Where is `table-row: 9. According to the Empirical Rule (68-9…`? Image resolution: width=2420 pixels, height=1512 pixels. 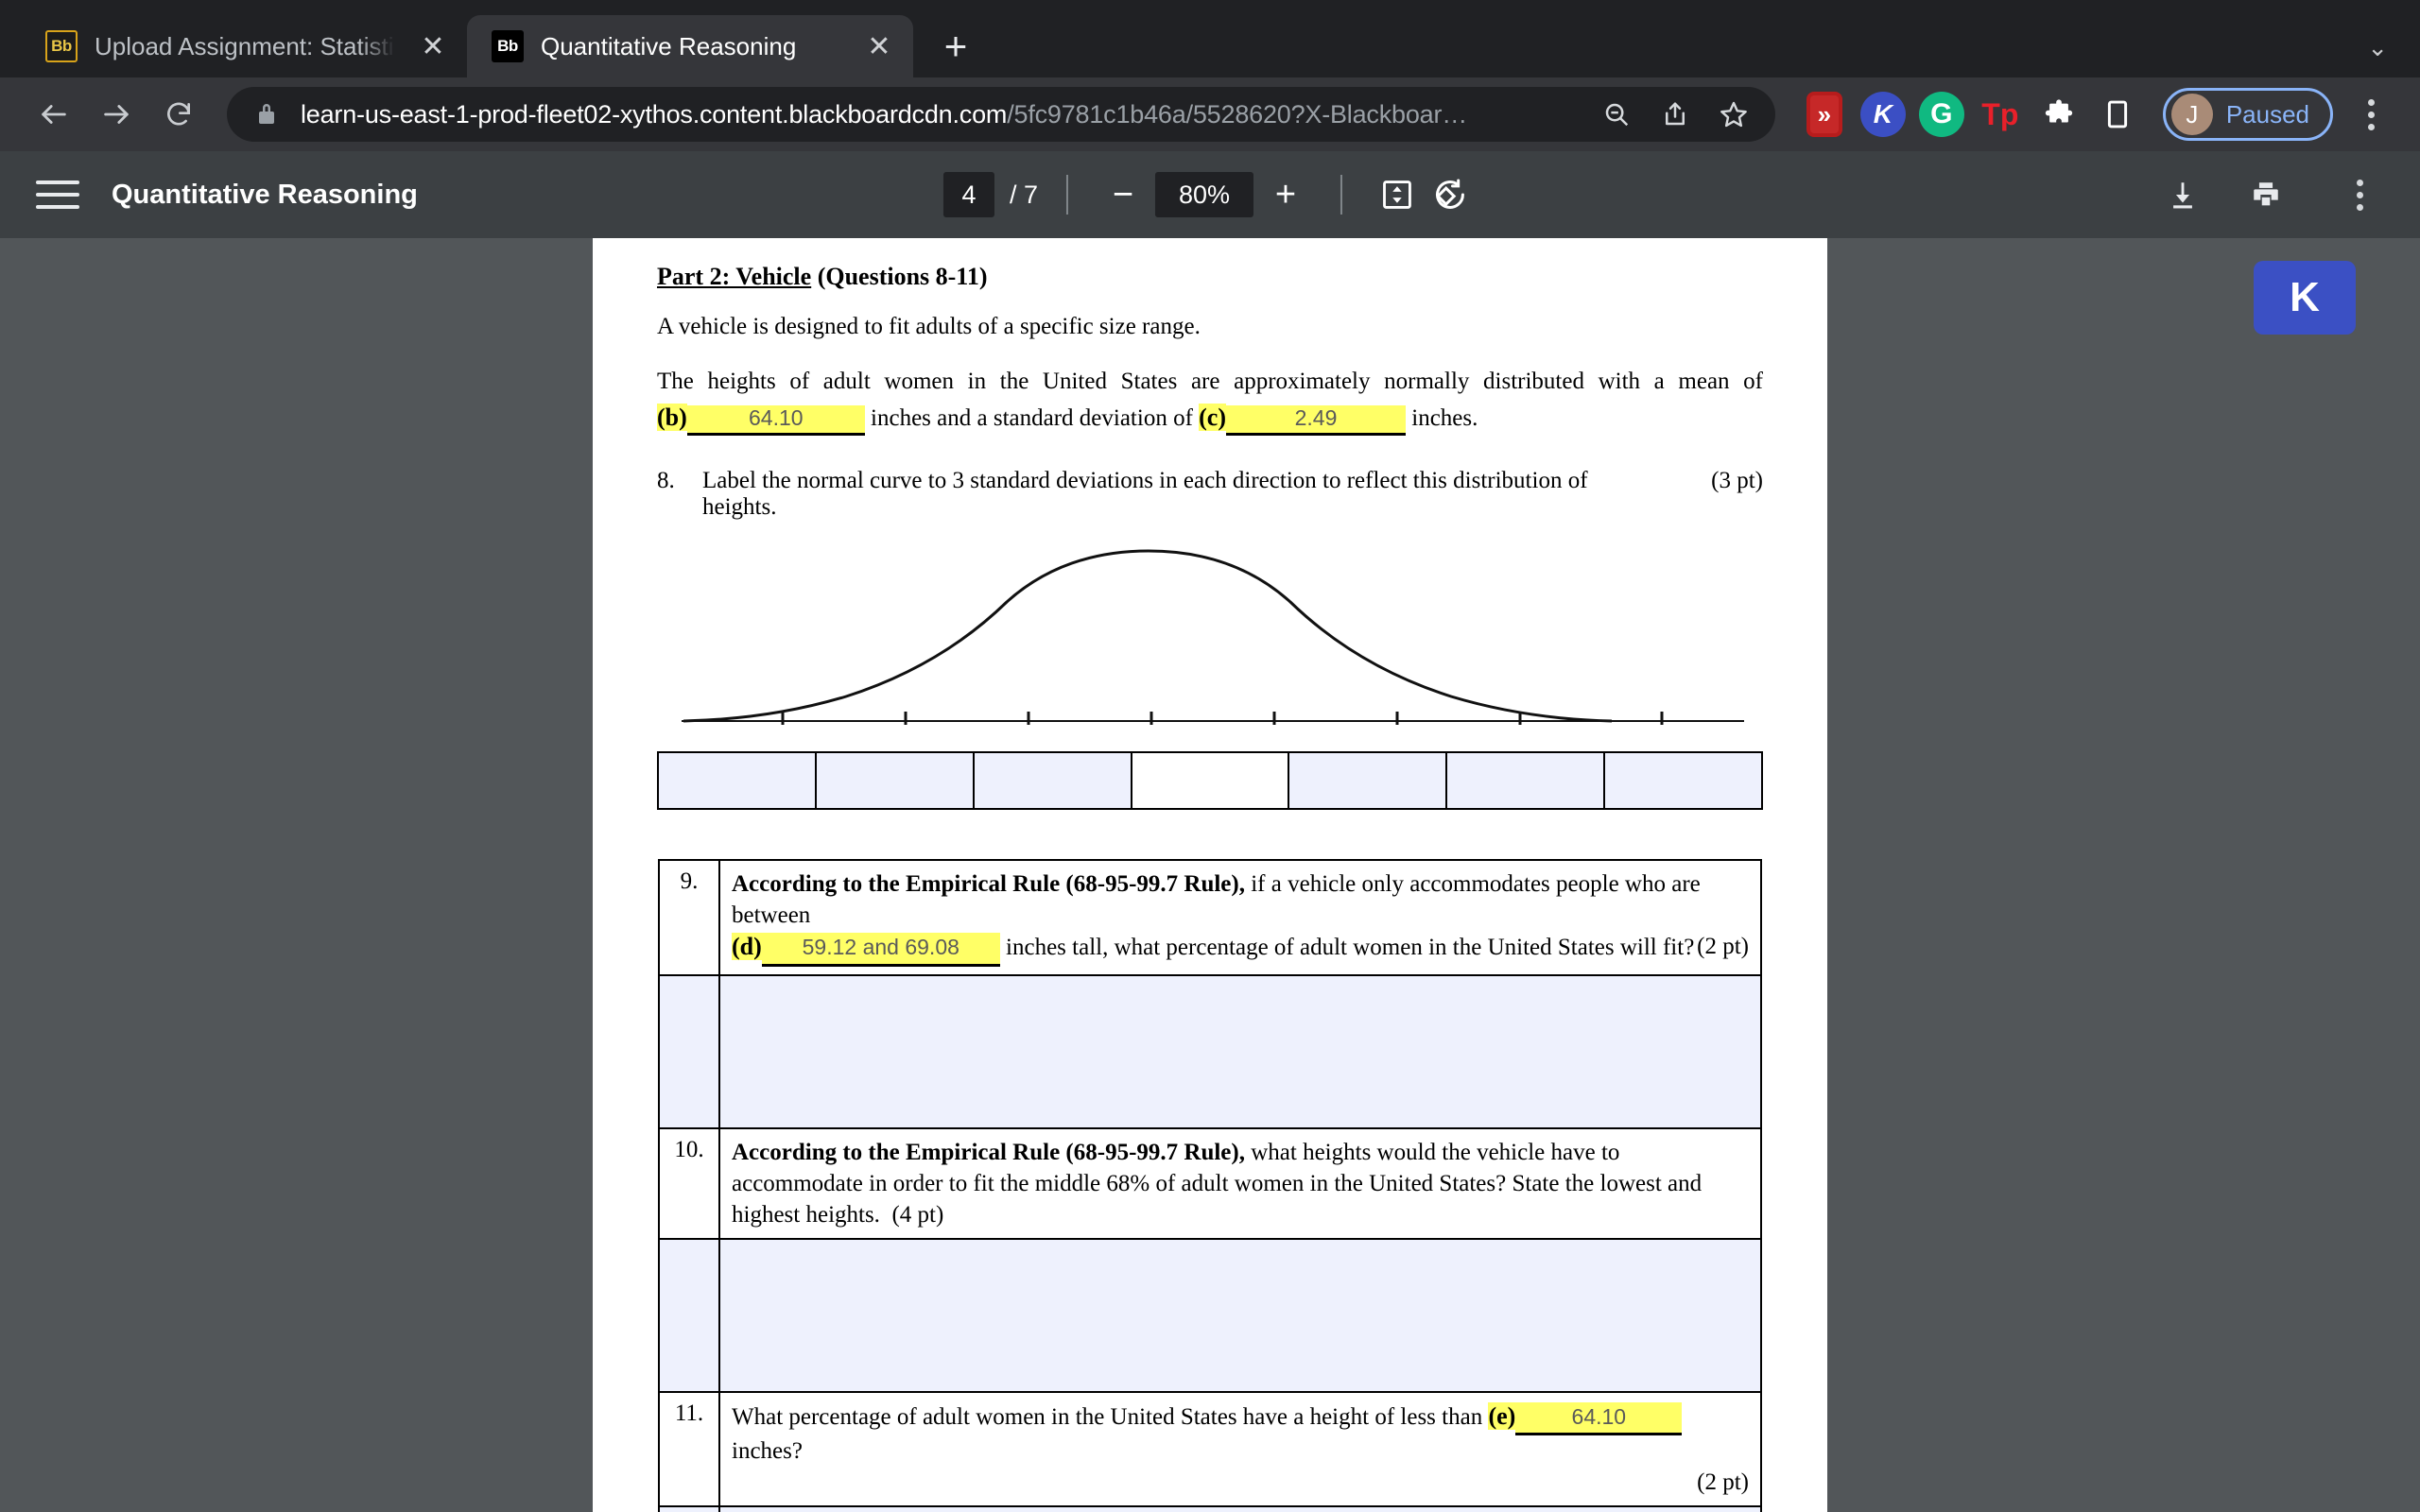
table-row: 9. According to the Empirical Rule (68-9… is located at coordinates (1210, 917).